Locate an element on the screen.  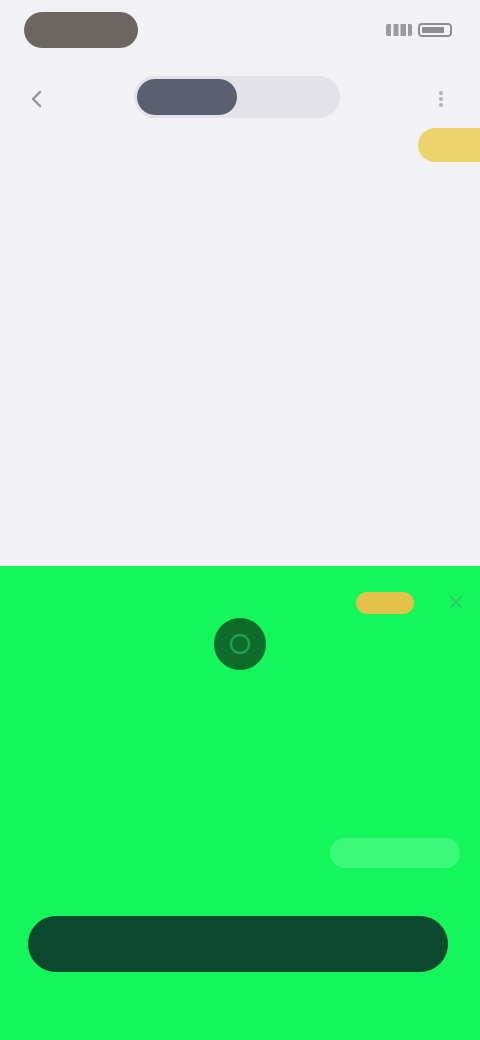
close-button is located at coordinates (456, 602).